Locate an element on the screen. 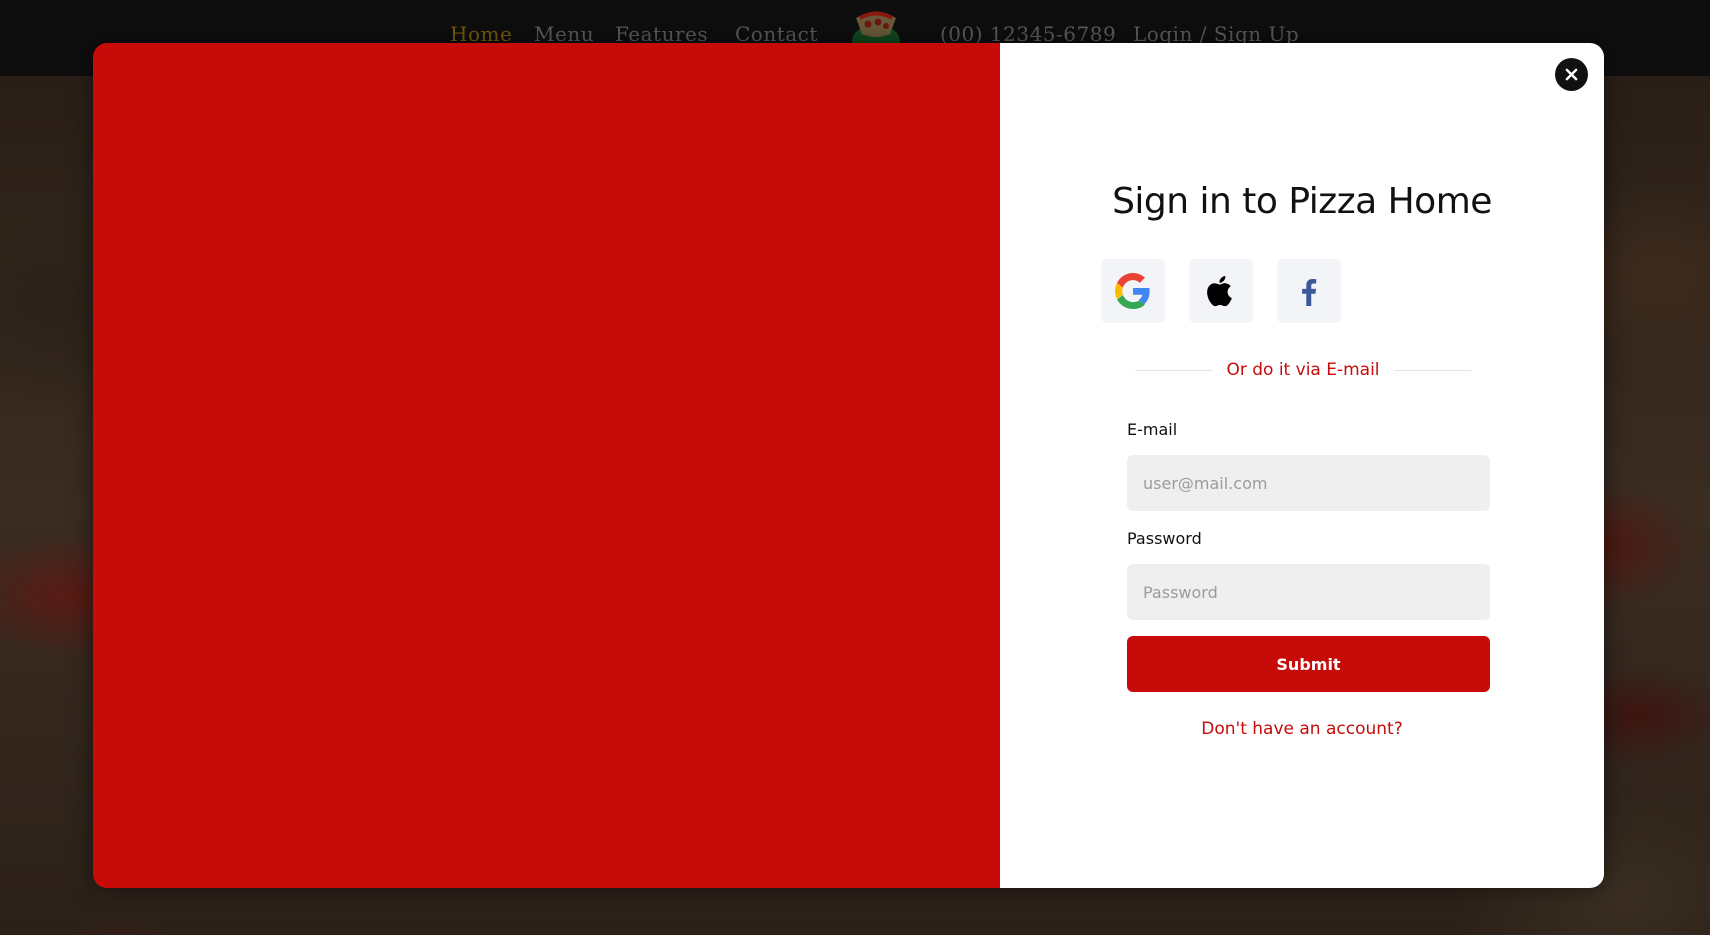 This screenshot has height=935, width=1710. close-icon is located at coordinates (1571, 74).